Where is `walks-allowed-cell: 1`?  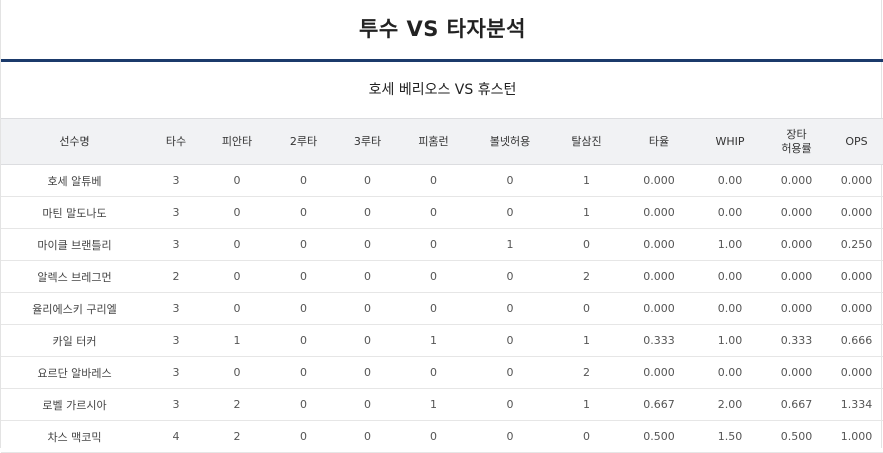 walks-allowed-cell: 1 is located at coordinates (510, 244).